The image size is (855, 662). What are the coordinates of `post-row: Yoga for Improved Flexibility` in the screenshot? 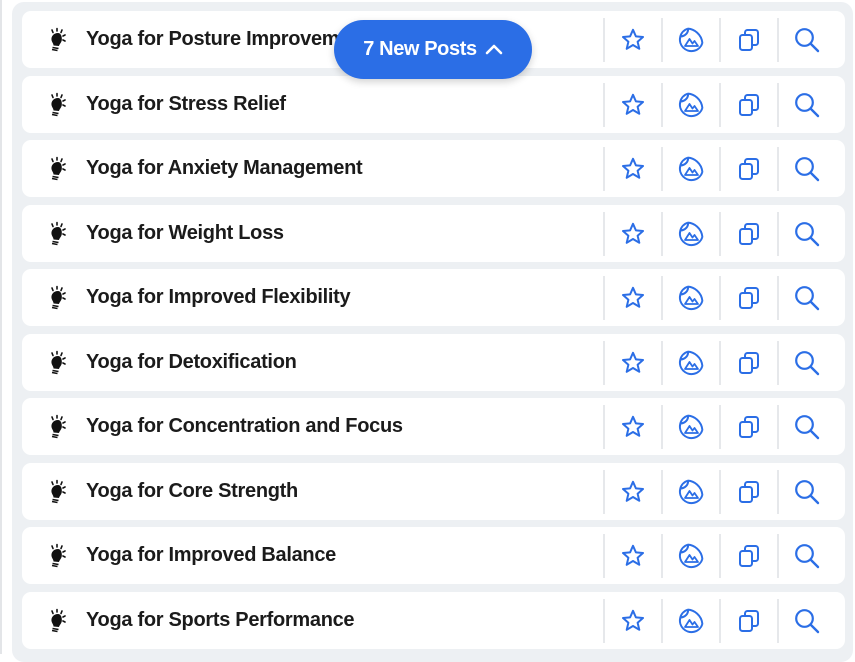 It's located at (433, 297).